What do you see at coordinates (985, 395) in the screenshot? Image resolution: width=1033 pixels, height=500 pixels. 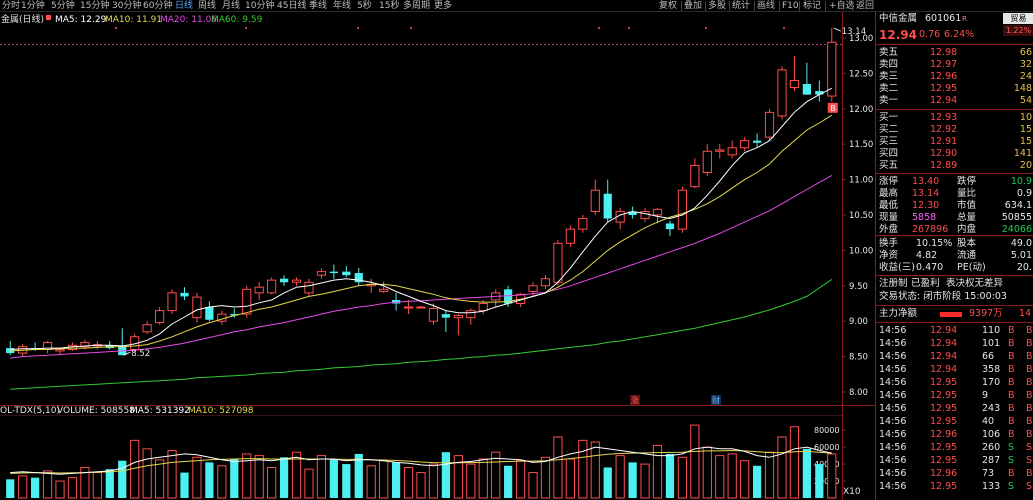 I see `tick-volume: 9` at bounding box center [985, 395].